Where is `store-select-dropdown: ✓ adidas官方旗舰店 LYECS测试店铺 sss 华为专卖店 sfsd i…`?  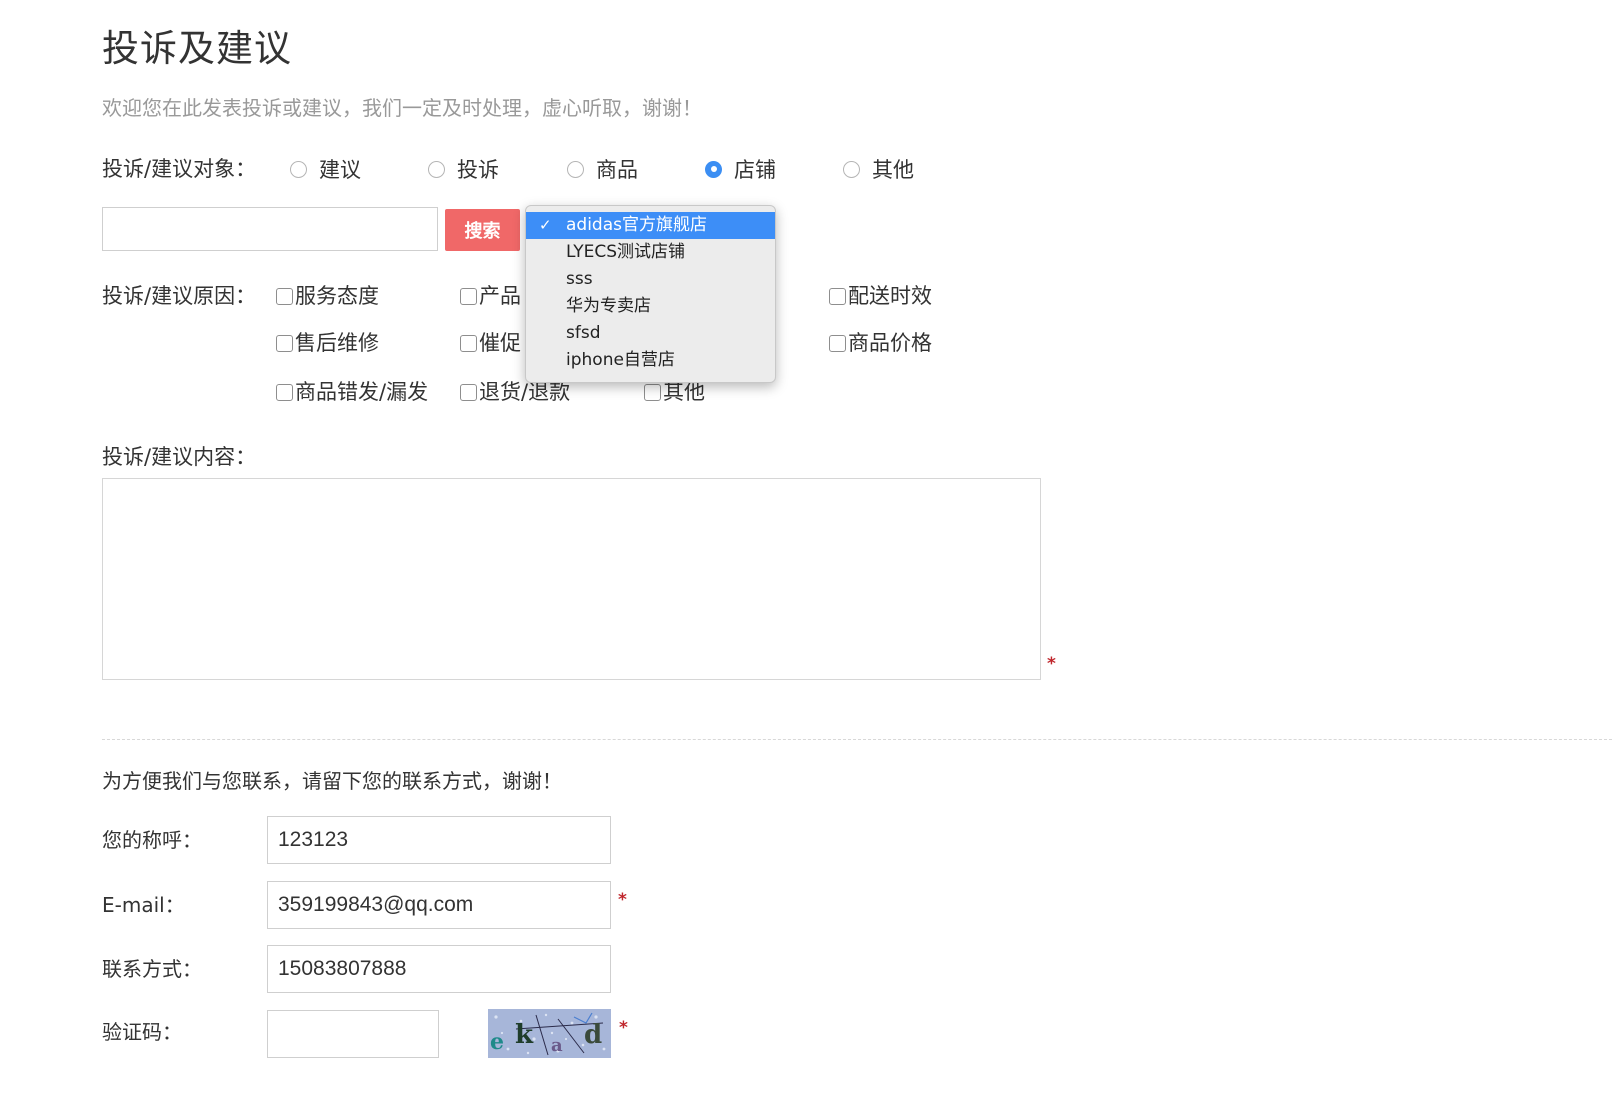 store-select-dropdown: ✓ adidas官方旗舰店 LYECS测试店铺 sss 华为专卖店 sfsd i… is located at coordinates (650, 294).